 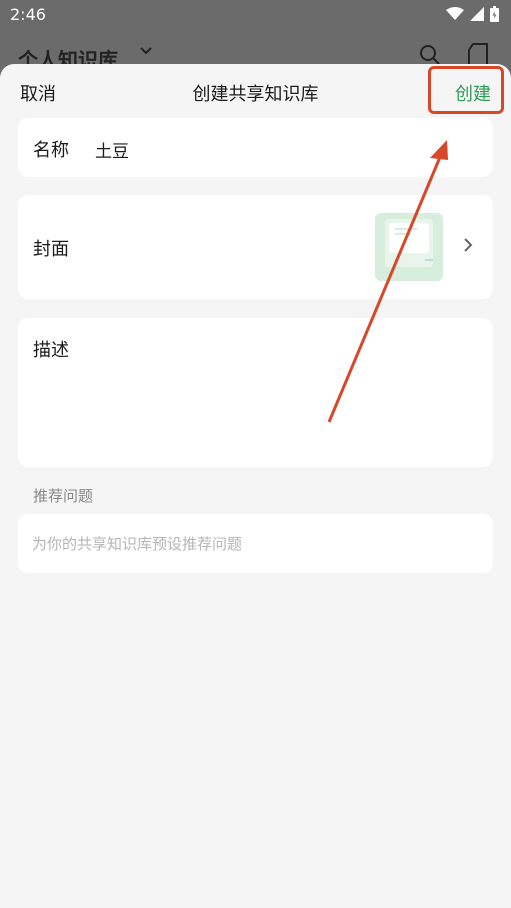 What do you see at coordinates (255, 147) in the screenshot?
I see `name-field-row: 名称 土豆` at bounding box center [255, 147].